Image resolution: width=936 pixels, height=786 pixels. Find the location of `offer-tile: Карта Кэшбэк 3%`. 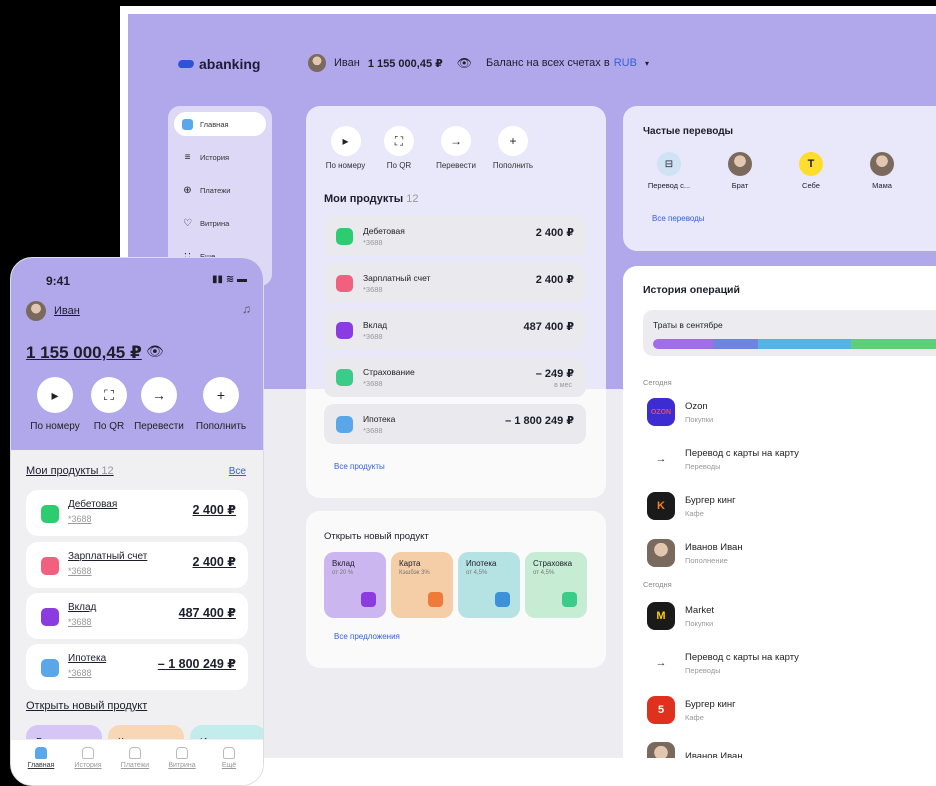

offer-tile: Карта Кэшбэк 3% is located at coordinates (422, 585).